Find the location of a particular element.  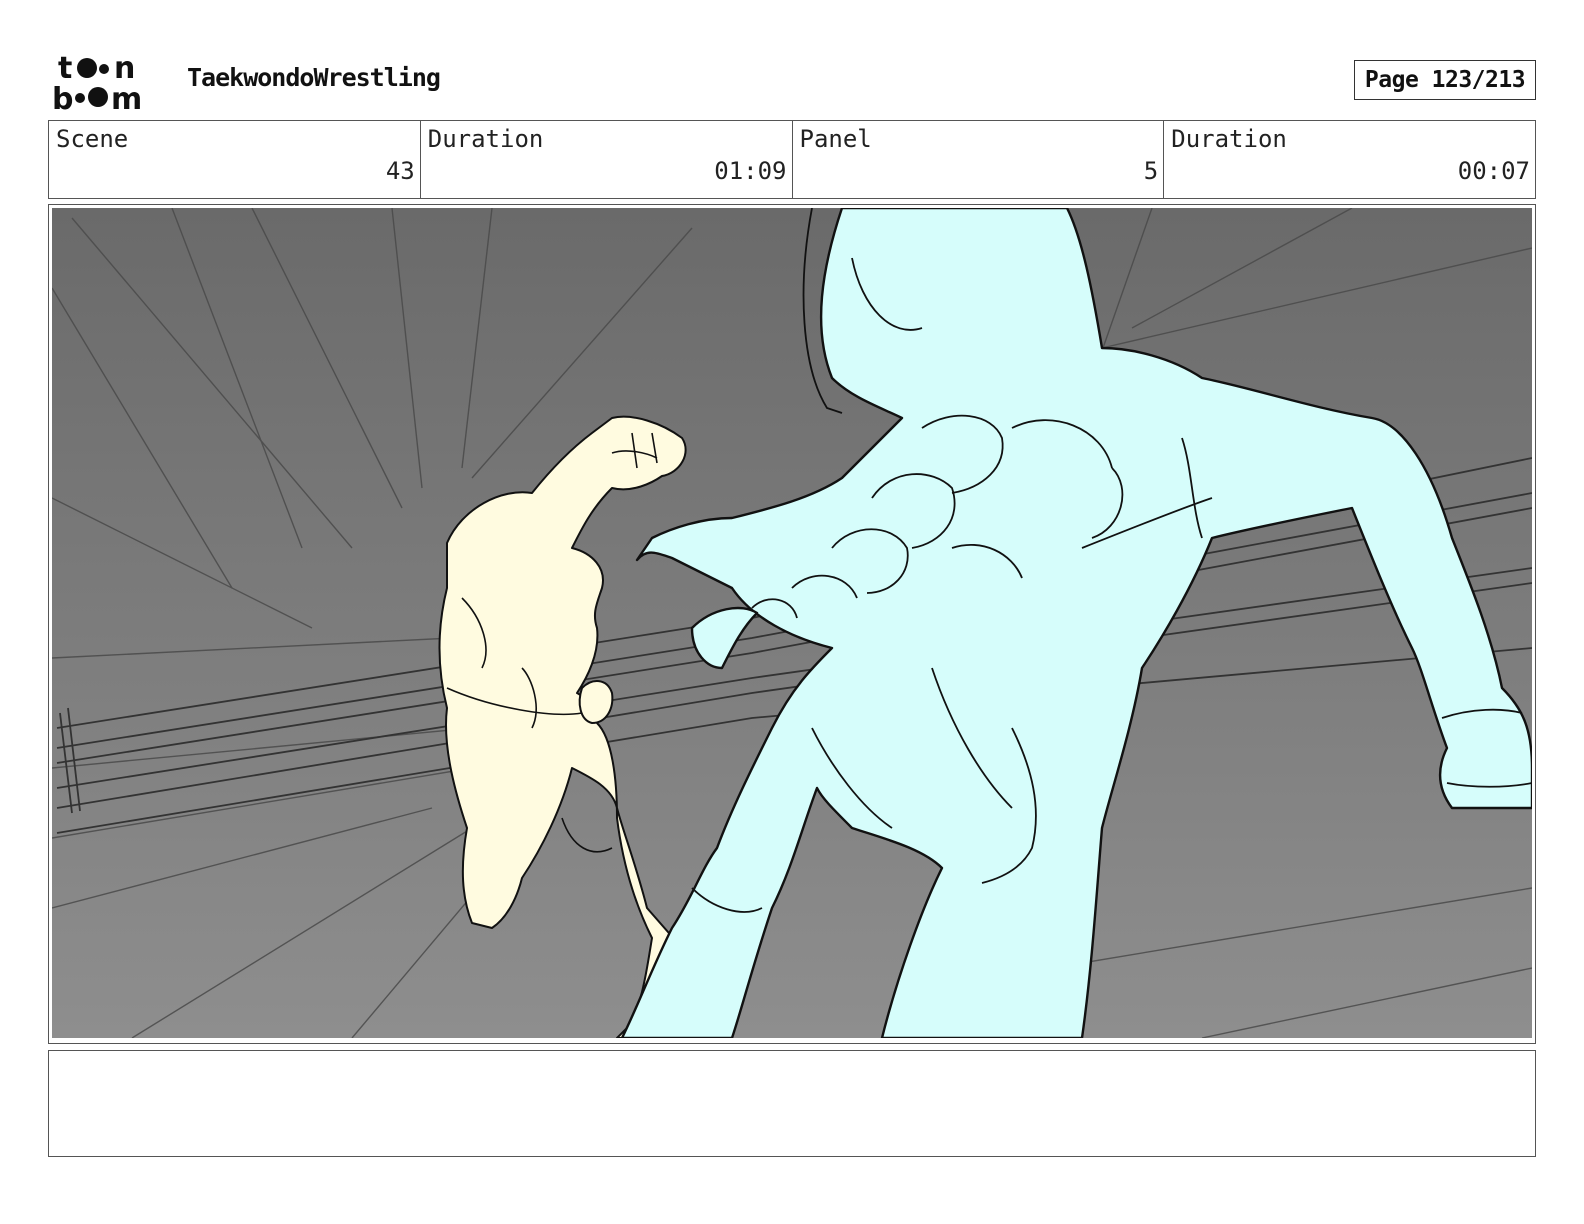

panel-notes-box is located at coordinates (792, 1103).